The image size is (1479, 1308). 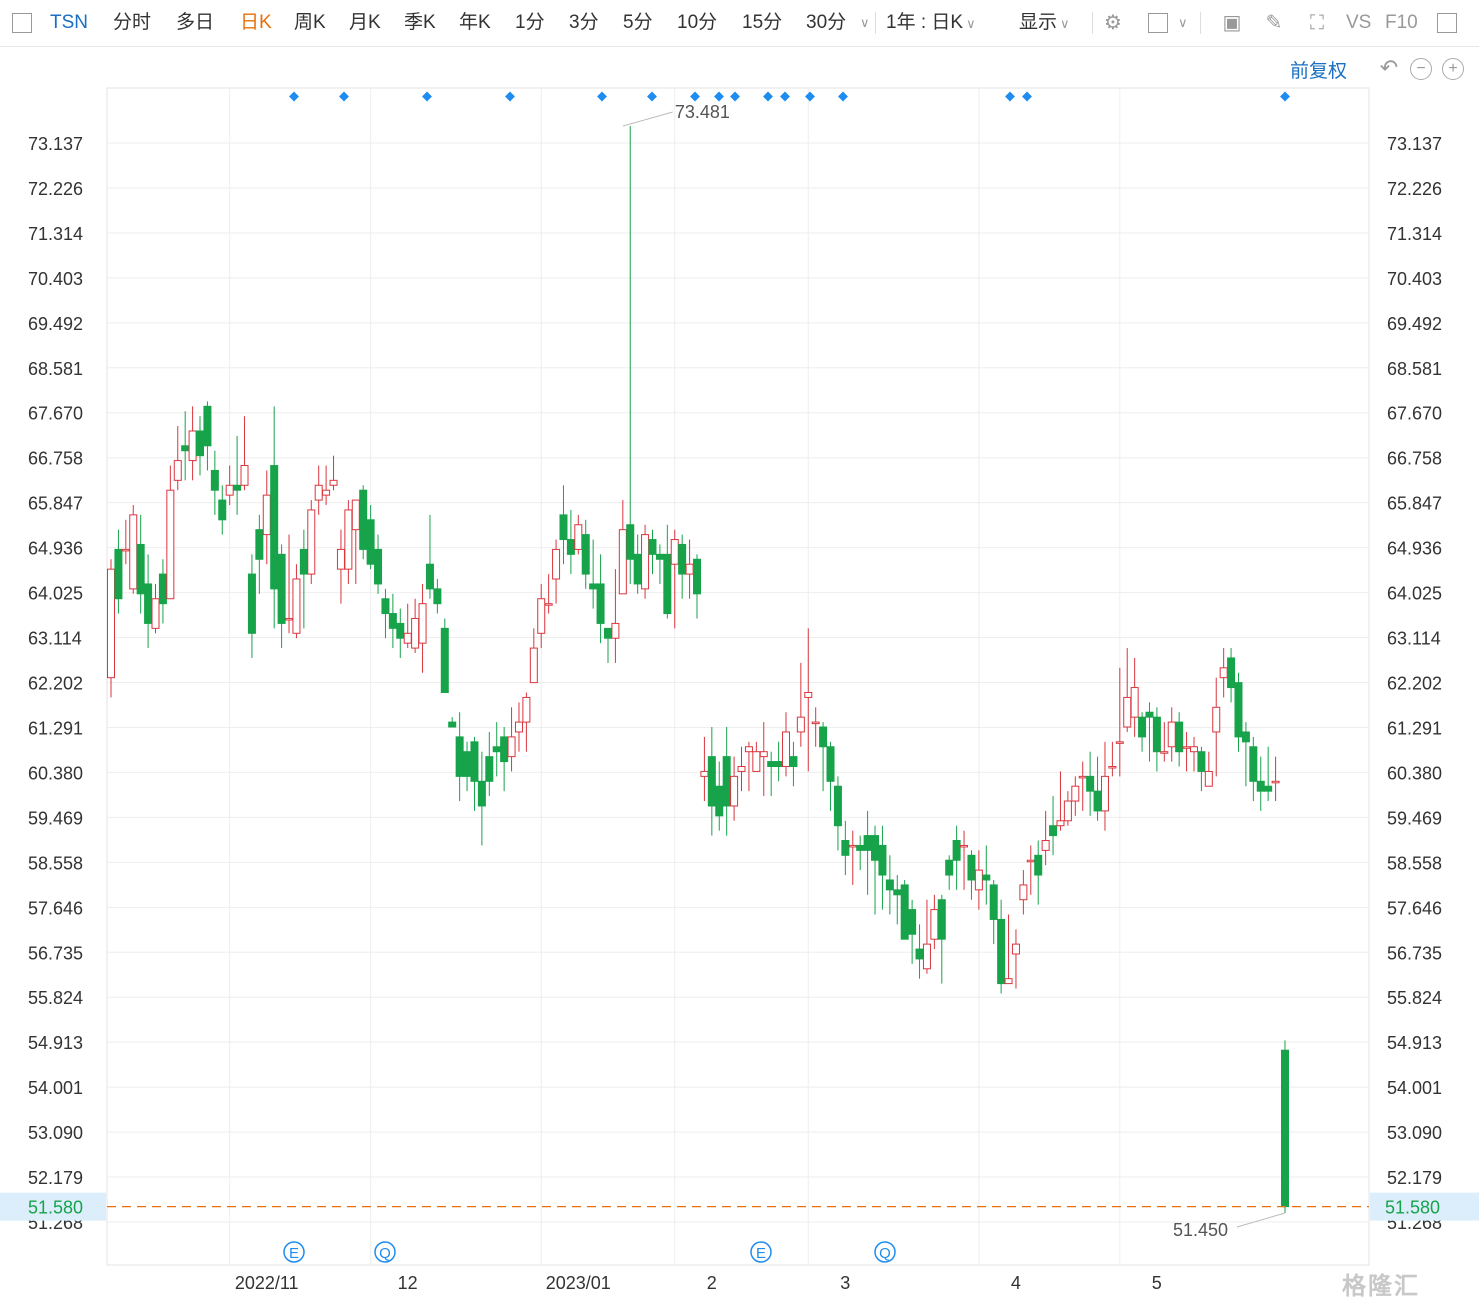 I want to click on period-tab: 1分, so click(x=530, y=23).